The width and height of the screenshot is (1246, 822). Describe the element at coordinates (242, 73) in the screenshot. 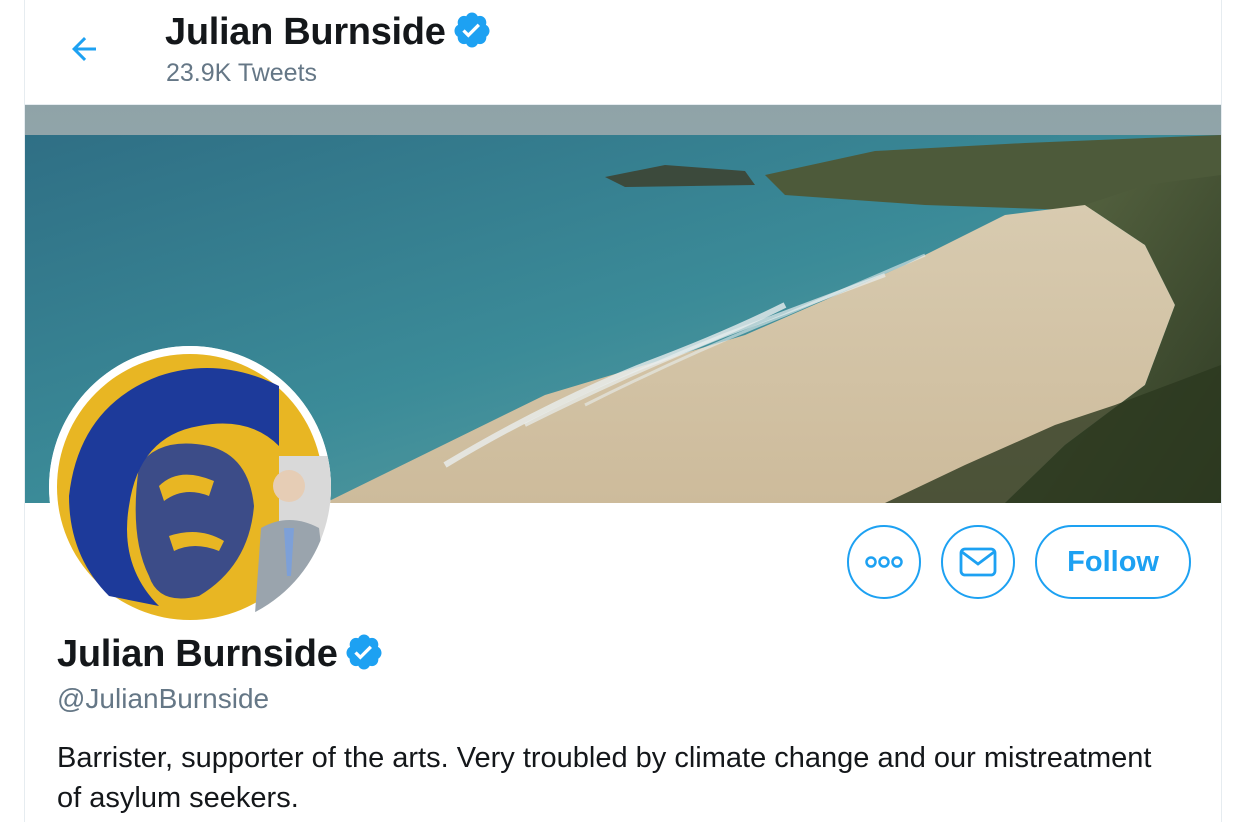

I see `tweet-count: 23.9K Tweets` at that location.